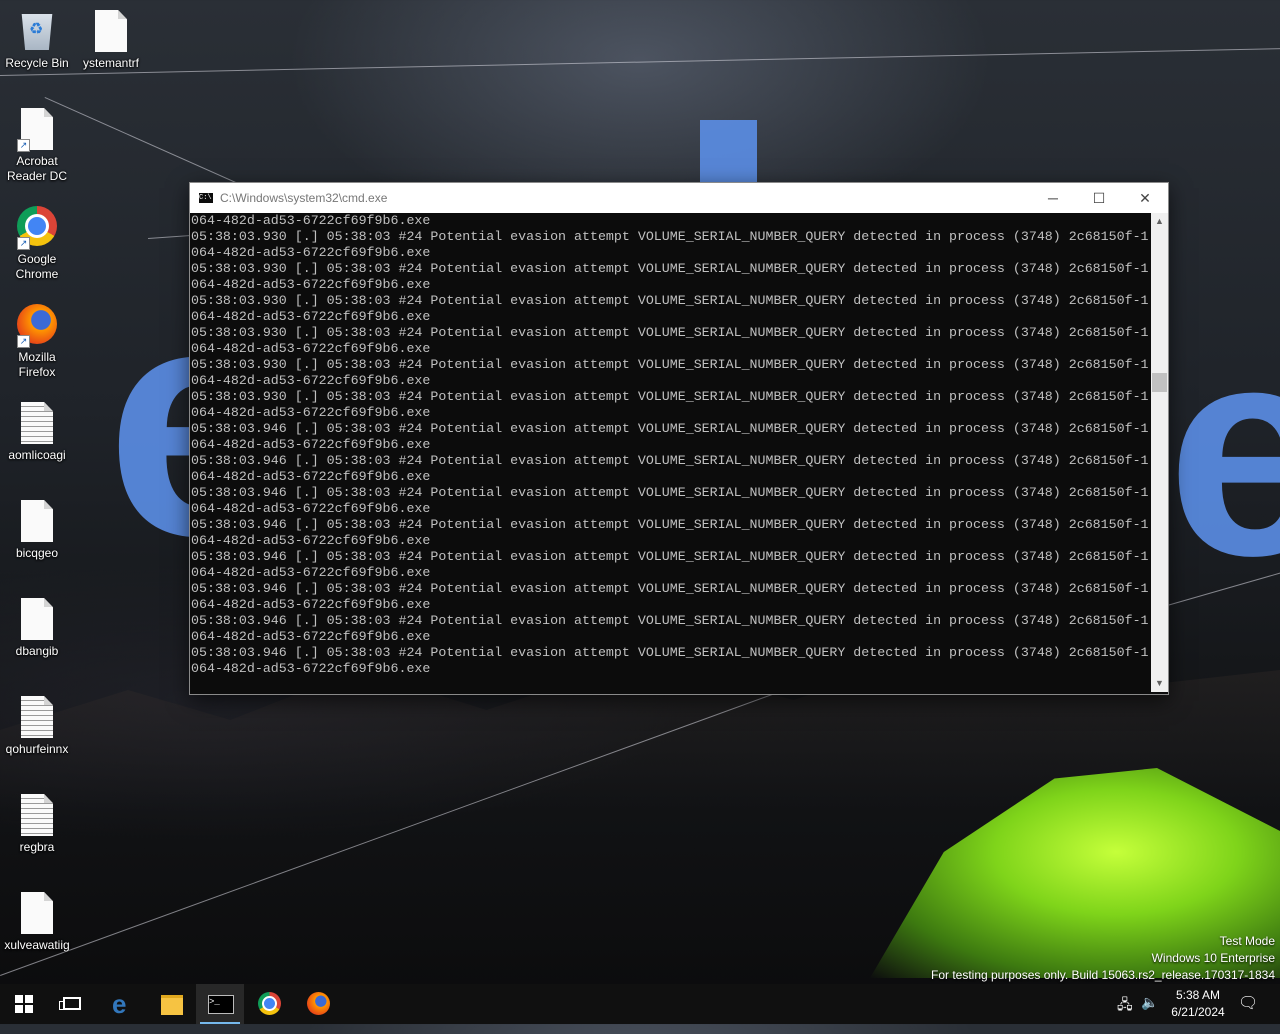 Image resolution: width=1280 pixels, height=1034 pixels. Describe the element at coordinates (37, 63) in the screenshot. I see `desktop-icon-label: Recycle Bin` at that location.